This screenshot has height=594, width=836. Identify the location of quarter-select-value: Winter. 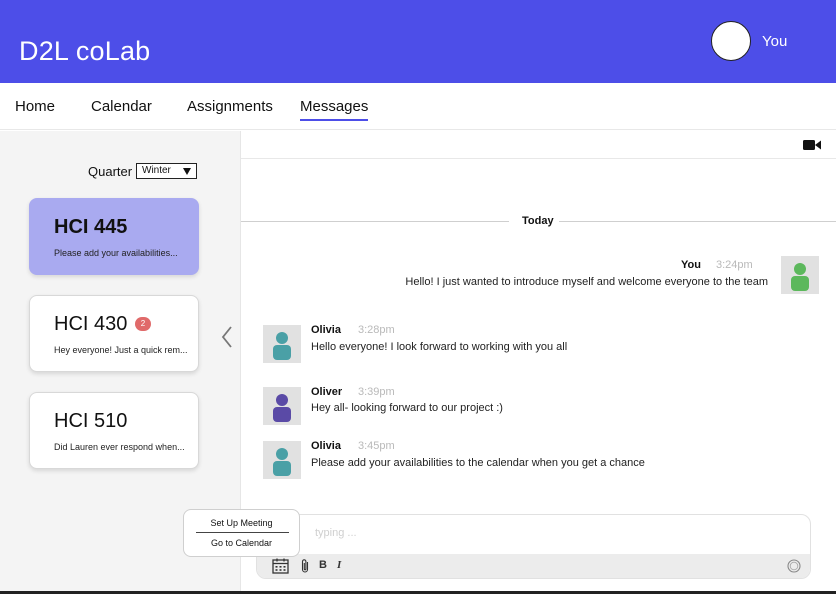
(156, 170).